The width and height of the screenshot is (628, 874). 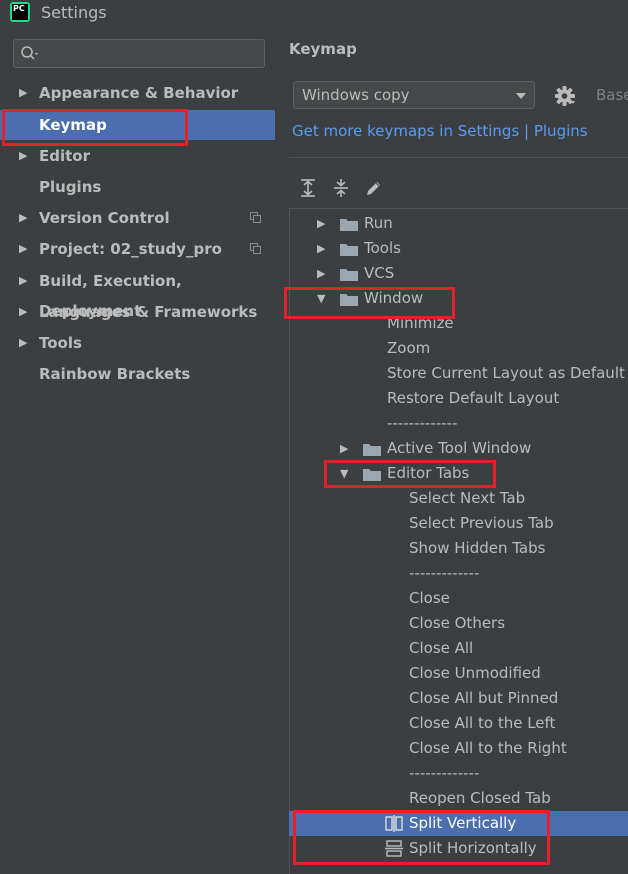 What do you see at coordinates (458, 623) in the screenshot?
I see `tree-action-close-others: Close Others` at bounding box center [458, 623].